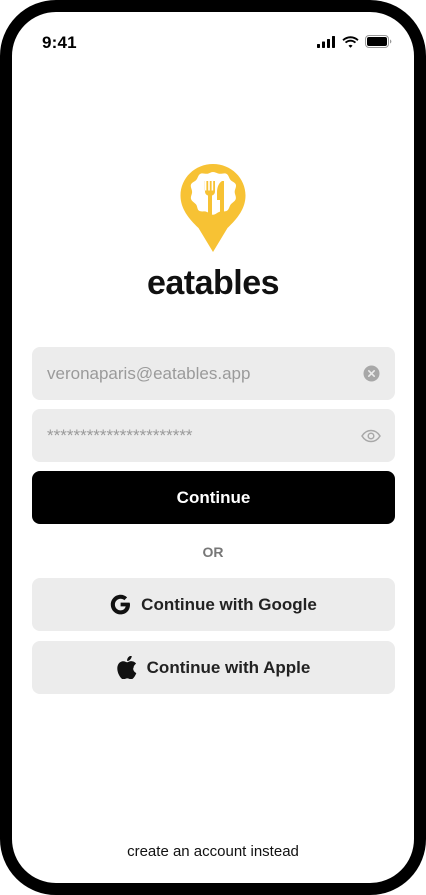 Image resolution: width=426 pixels, height=895 pixels. Describe the element at coordinates (59, 42) in the screenshot. I see `status-time: 9:41` at that location.